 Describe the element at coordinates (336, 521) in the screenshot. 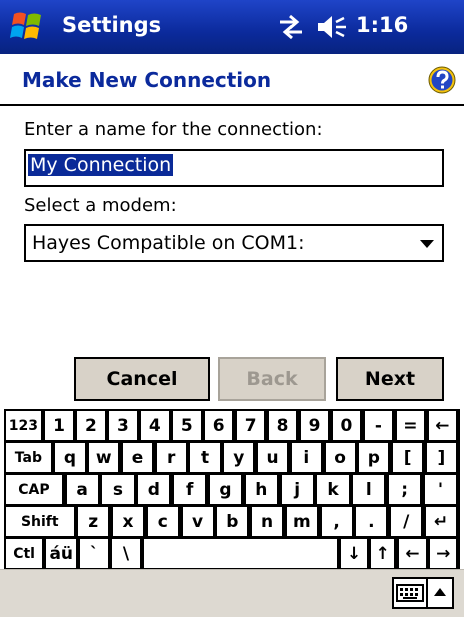

I see `key-,: ,` at that location.